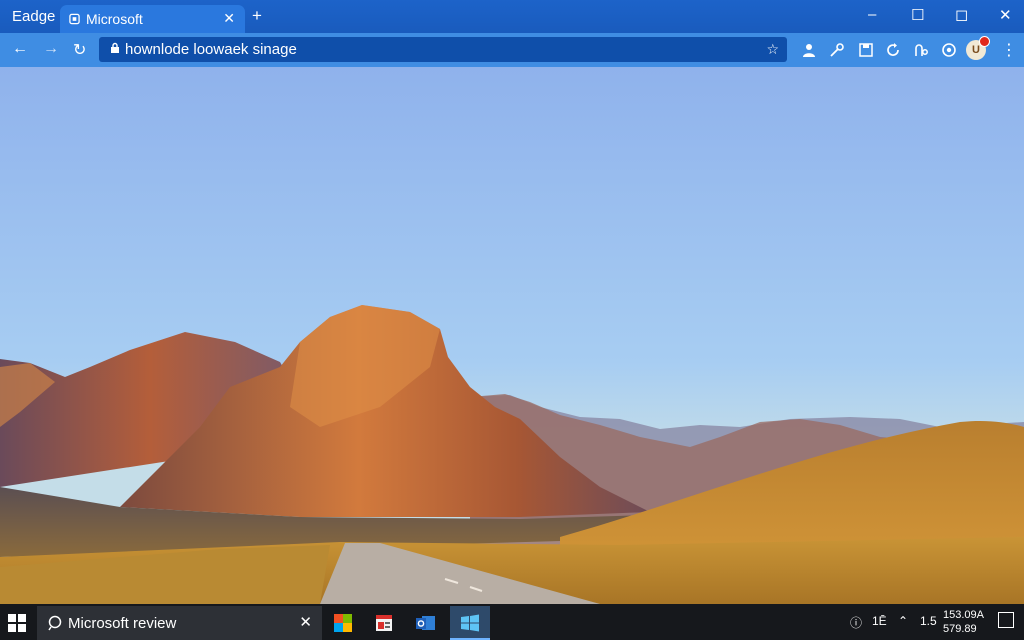 The image size is (1024, 640). Describe the element at coordinates (772, 49) in the screenshot. I see `favorite-star-icon: ☆` at that location.